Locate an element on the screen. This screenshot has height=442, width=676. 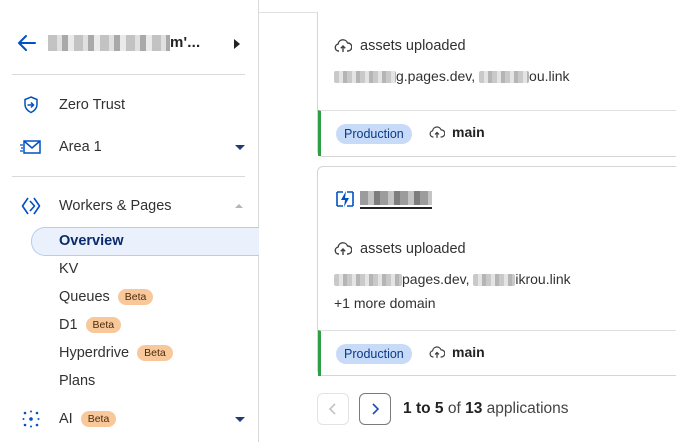
pagination: 1 to 5 of 13 applications is located at coordinates (443, 409).